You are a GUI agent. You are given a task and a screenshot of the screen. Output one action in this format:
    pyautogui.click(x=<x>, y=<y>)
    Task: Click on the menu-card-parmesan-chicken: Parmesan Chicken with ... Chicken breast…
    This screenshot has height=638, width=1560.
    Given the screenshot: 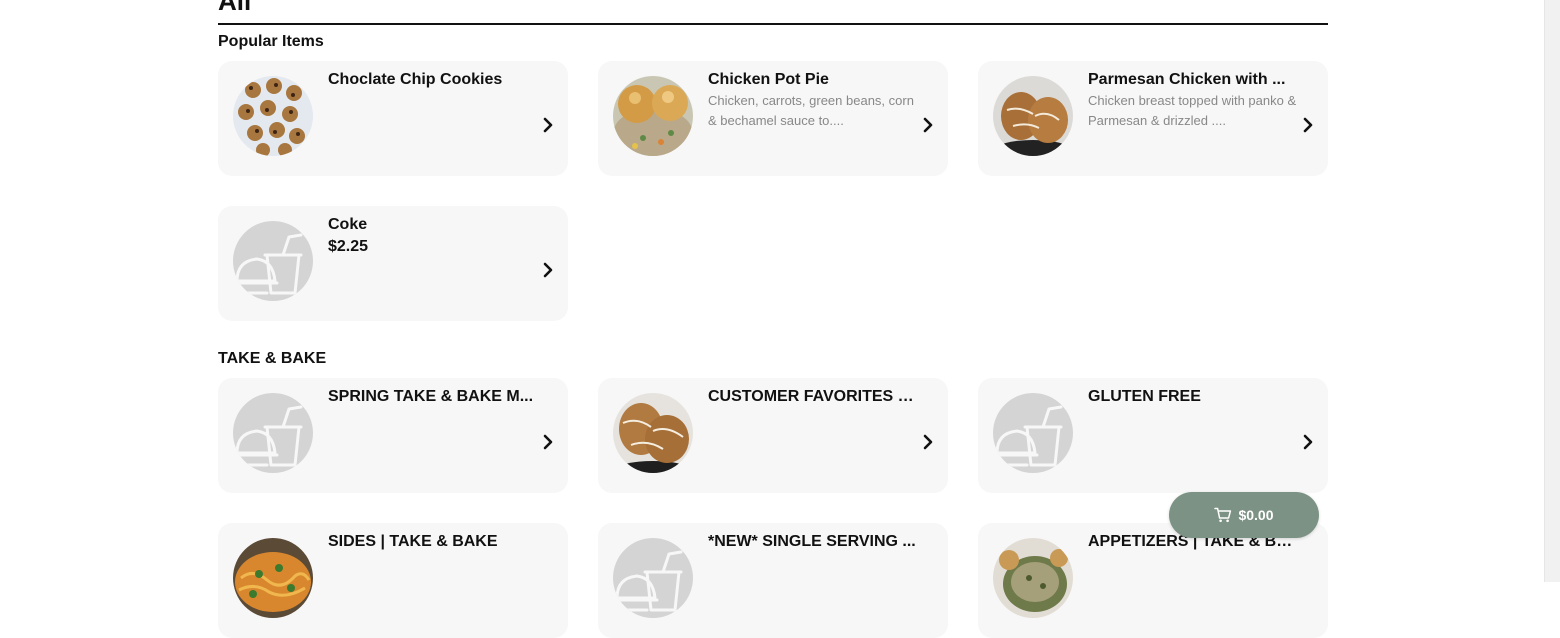 What is the action you would take?
    pyautogui.click(x=1153, y=118)
    